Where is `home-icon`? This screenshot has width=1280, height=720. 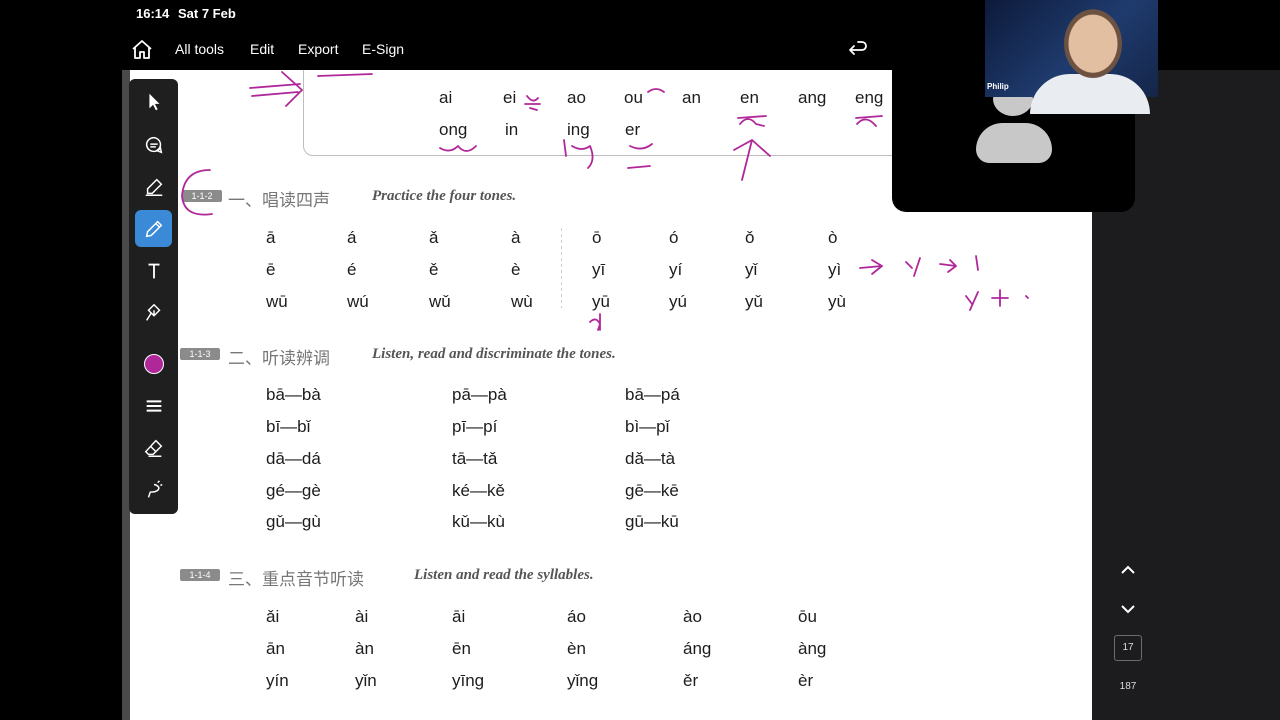 home-icon is located at coordinates (142, 50).